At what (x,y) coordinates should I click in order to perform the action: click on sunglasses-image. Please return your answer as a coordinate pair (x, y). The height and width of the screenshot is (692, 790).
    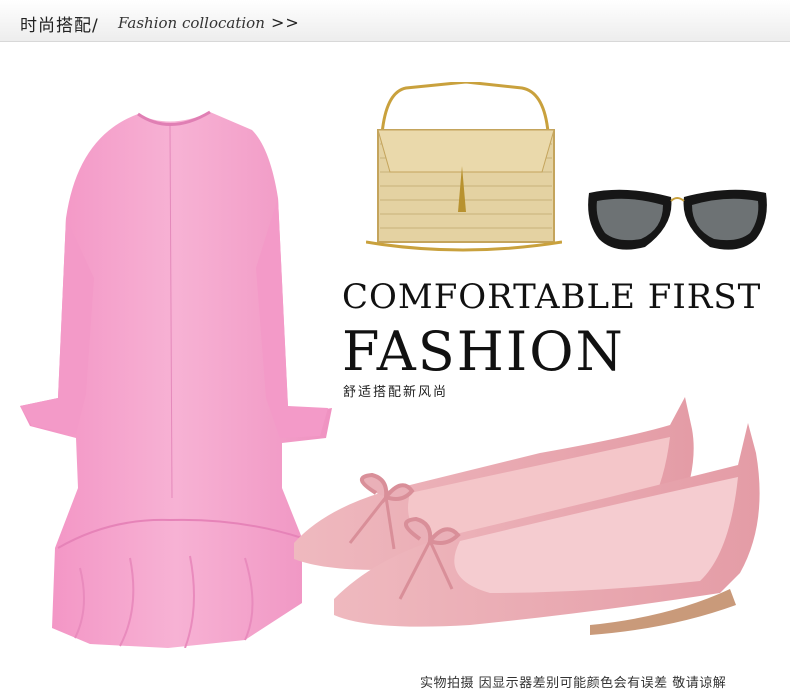
    Looking at the image, I should click on (677, 219).